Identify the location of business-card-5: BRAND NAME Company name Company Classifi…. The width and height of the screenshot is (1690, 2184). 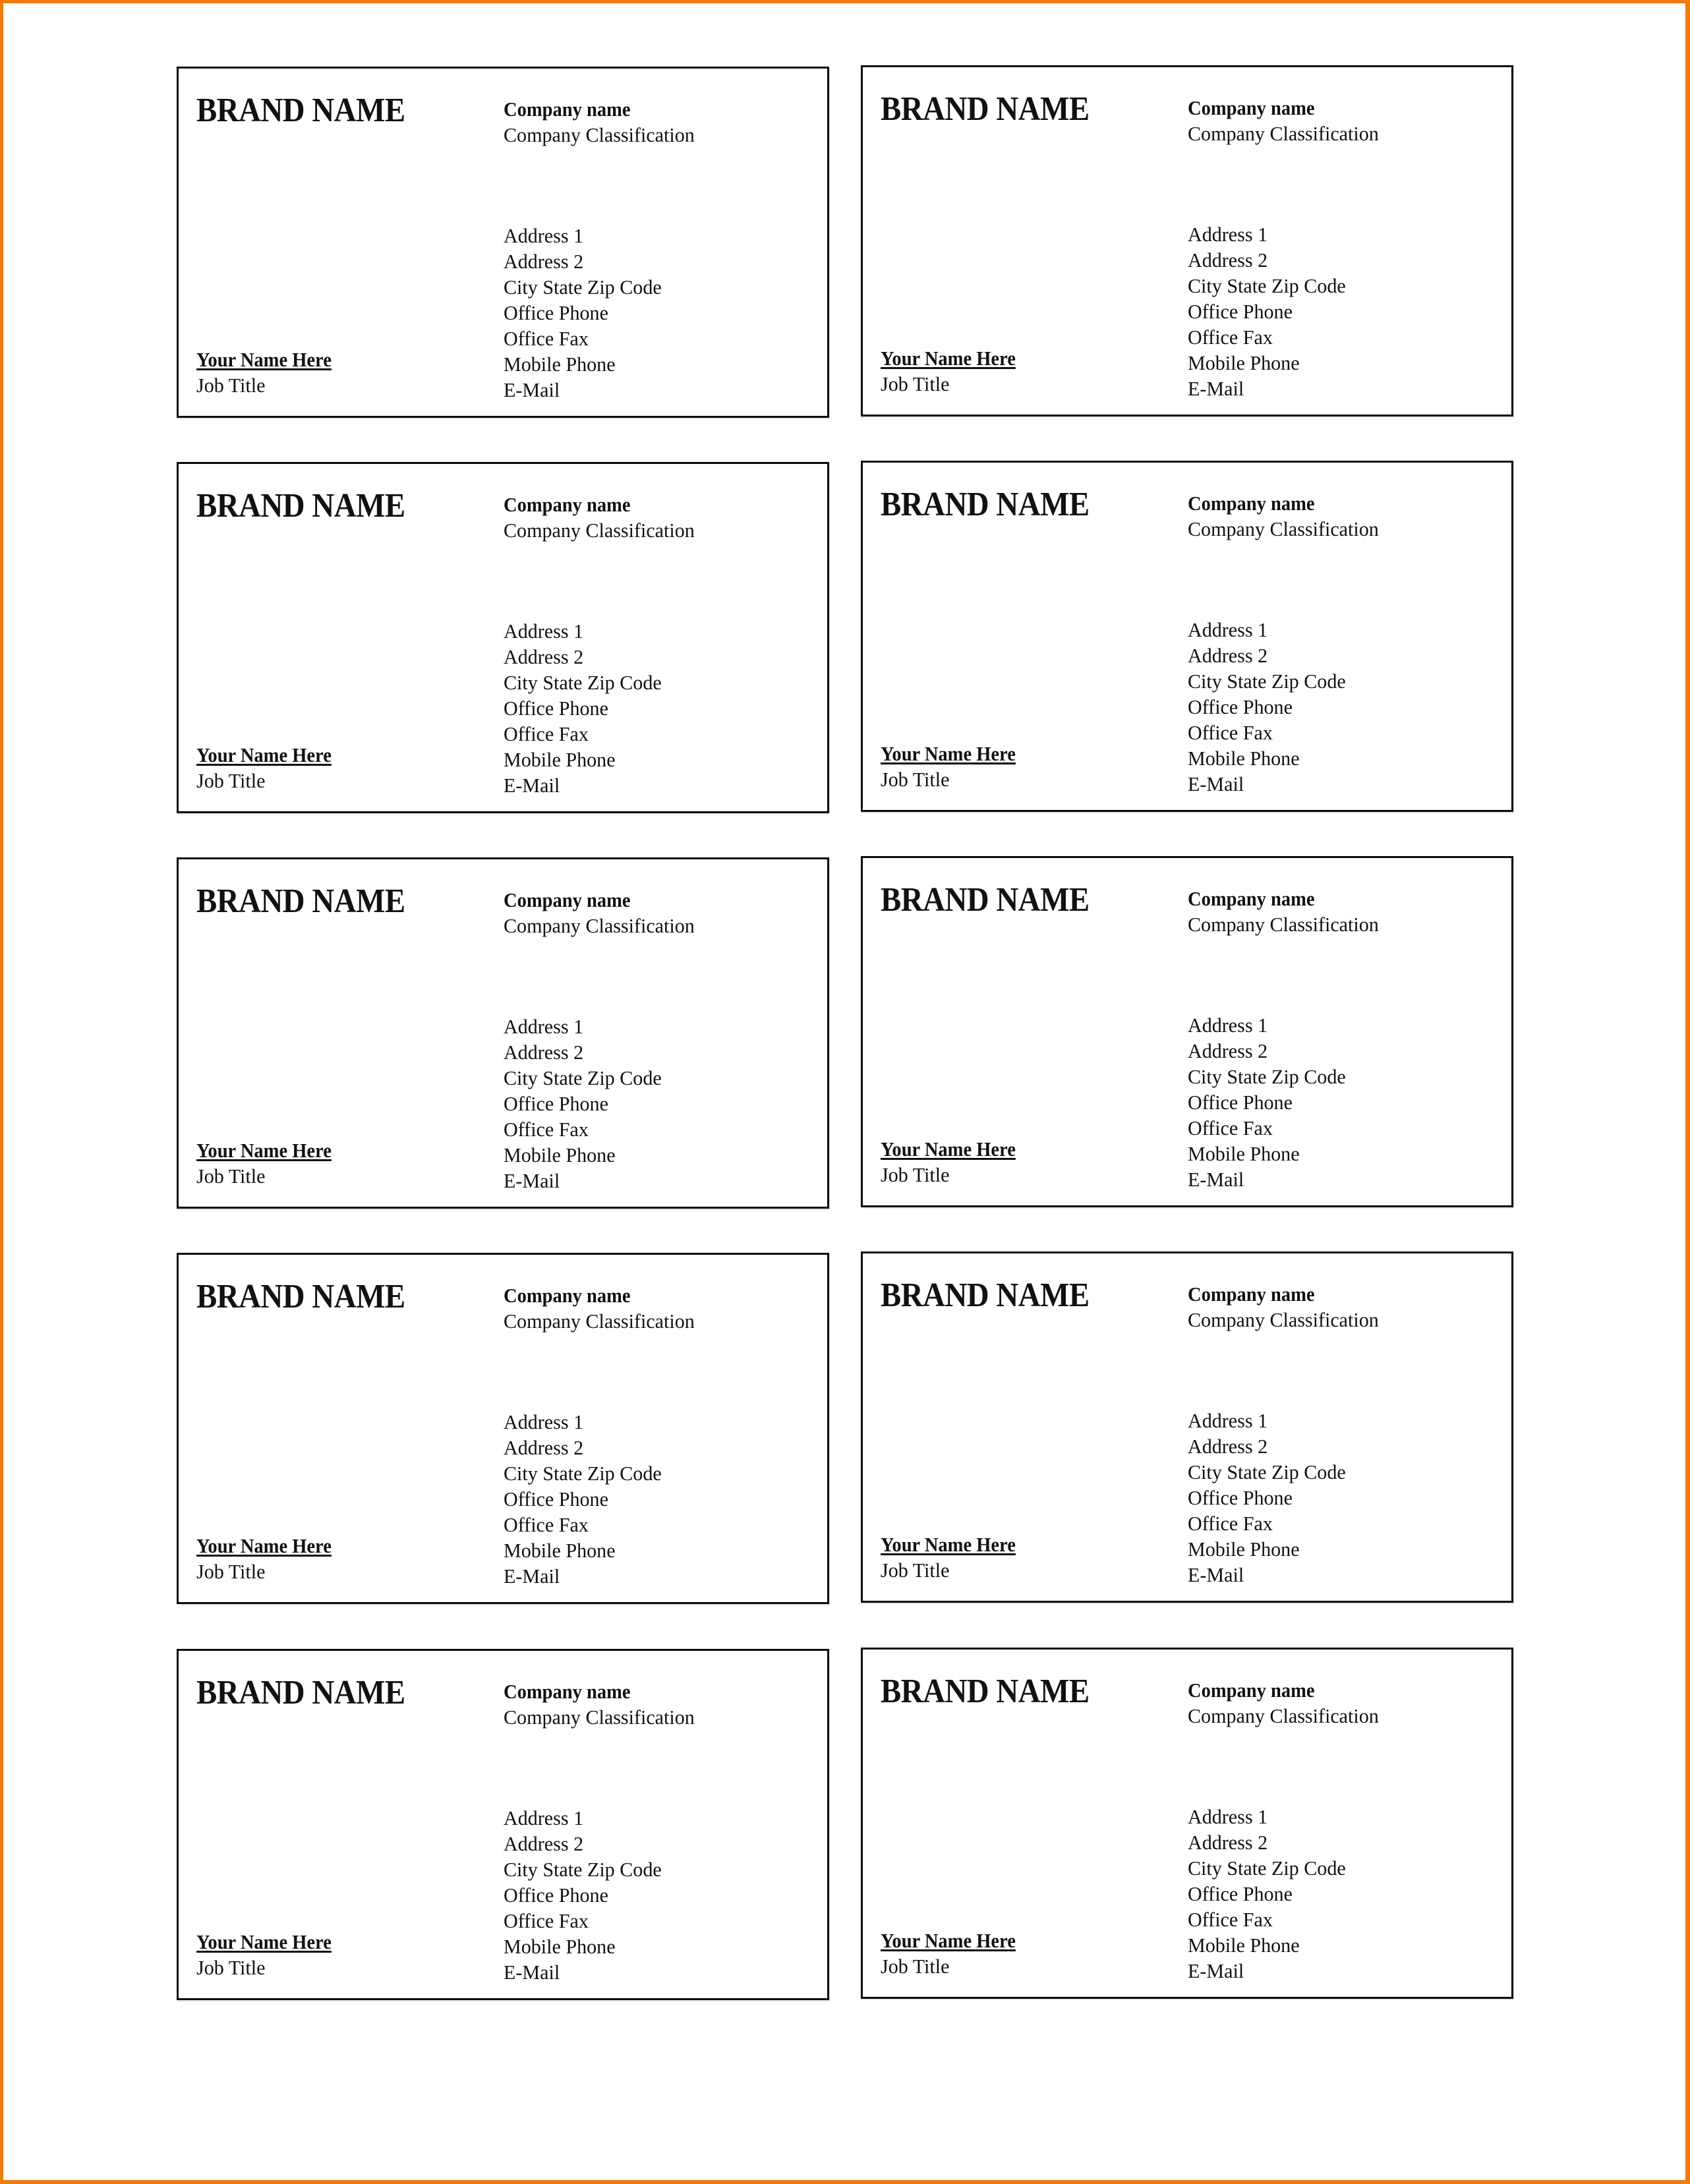
(503, 1033).